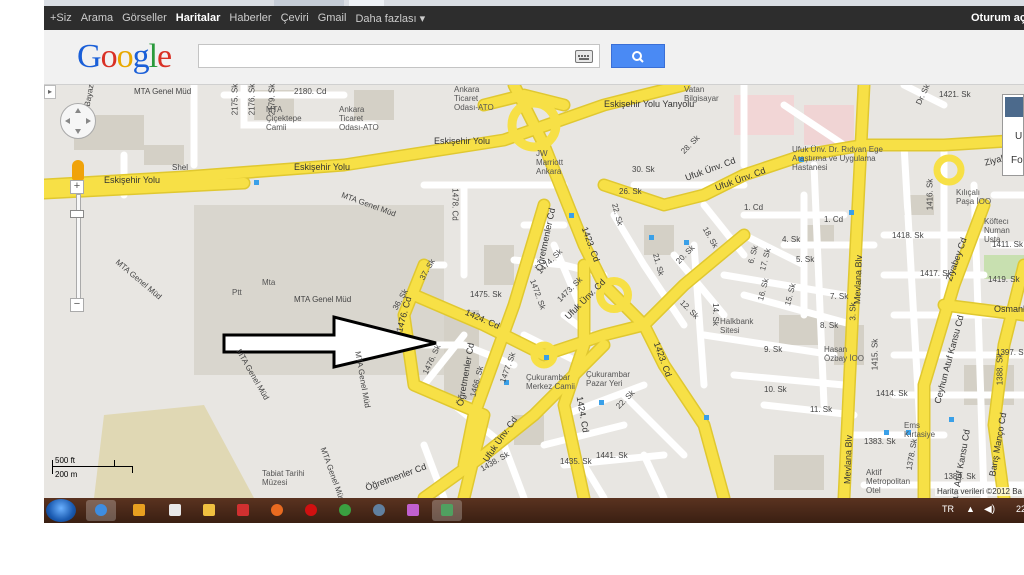 This screenshot has height=575, width=1024. Describe the element at coordinates (630, 191) in the screenshot. I see `street-label: 26. Sk` at that location.